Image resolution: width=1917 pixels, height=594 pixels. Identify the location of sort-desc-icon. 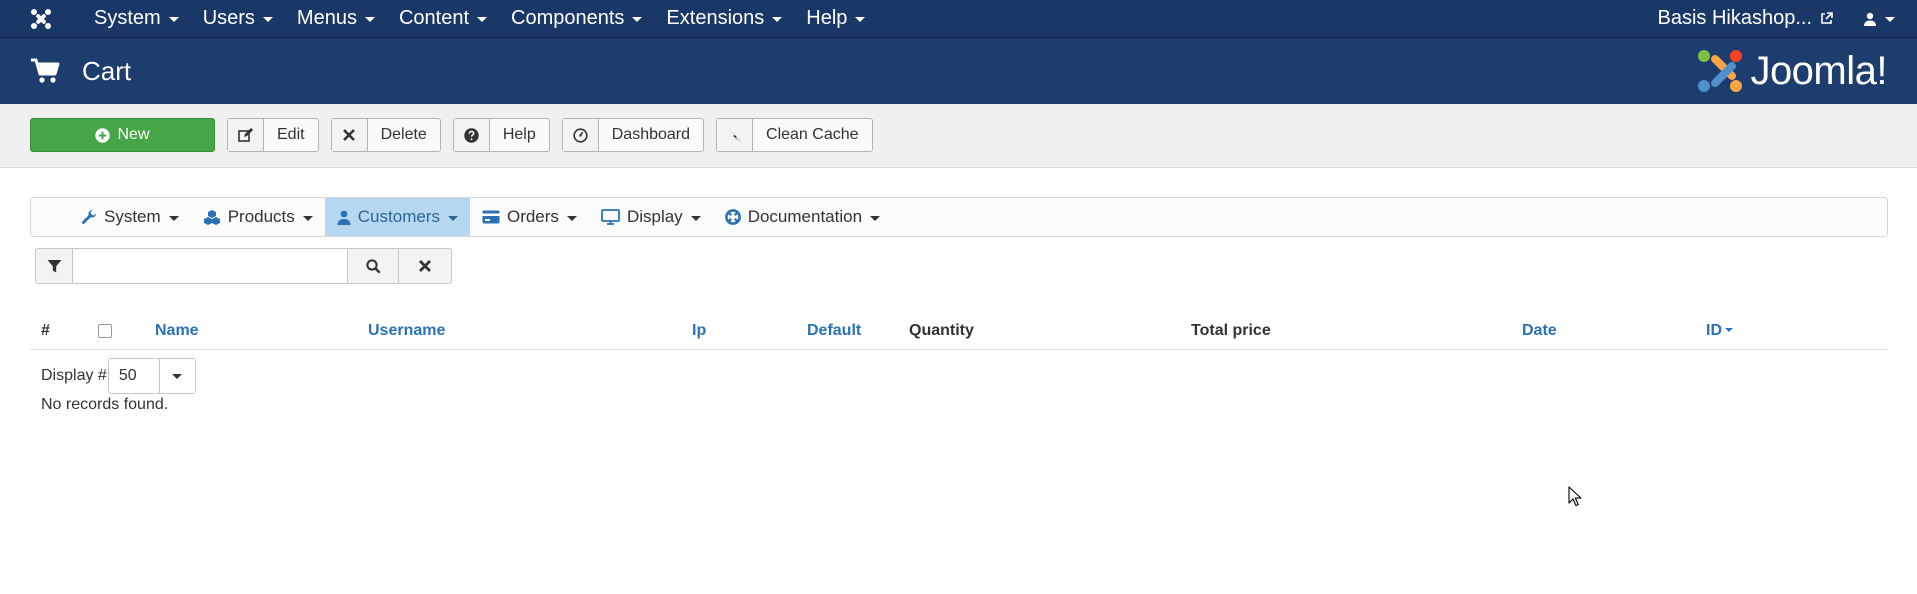
(1729, 330).